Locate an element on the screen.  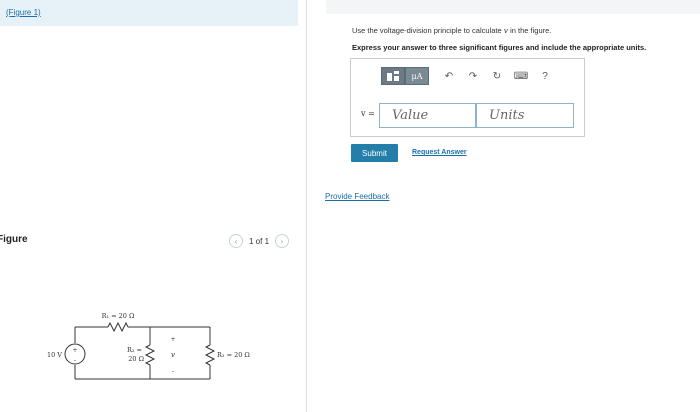
mu-a-icon: μA is located at coordinates (417, 76).